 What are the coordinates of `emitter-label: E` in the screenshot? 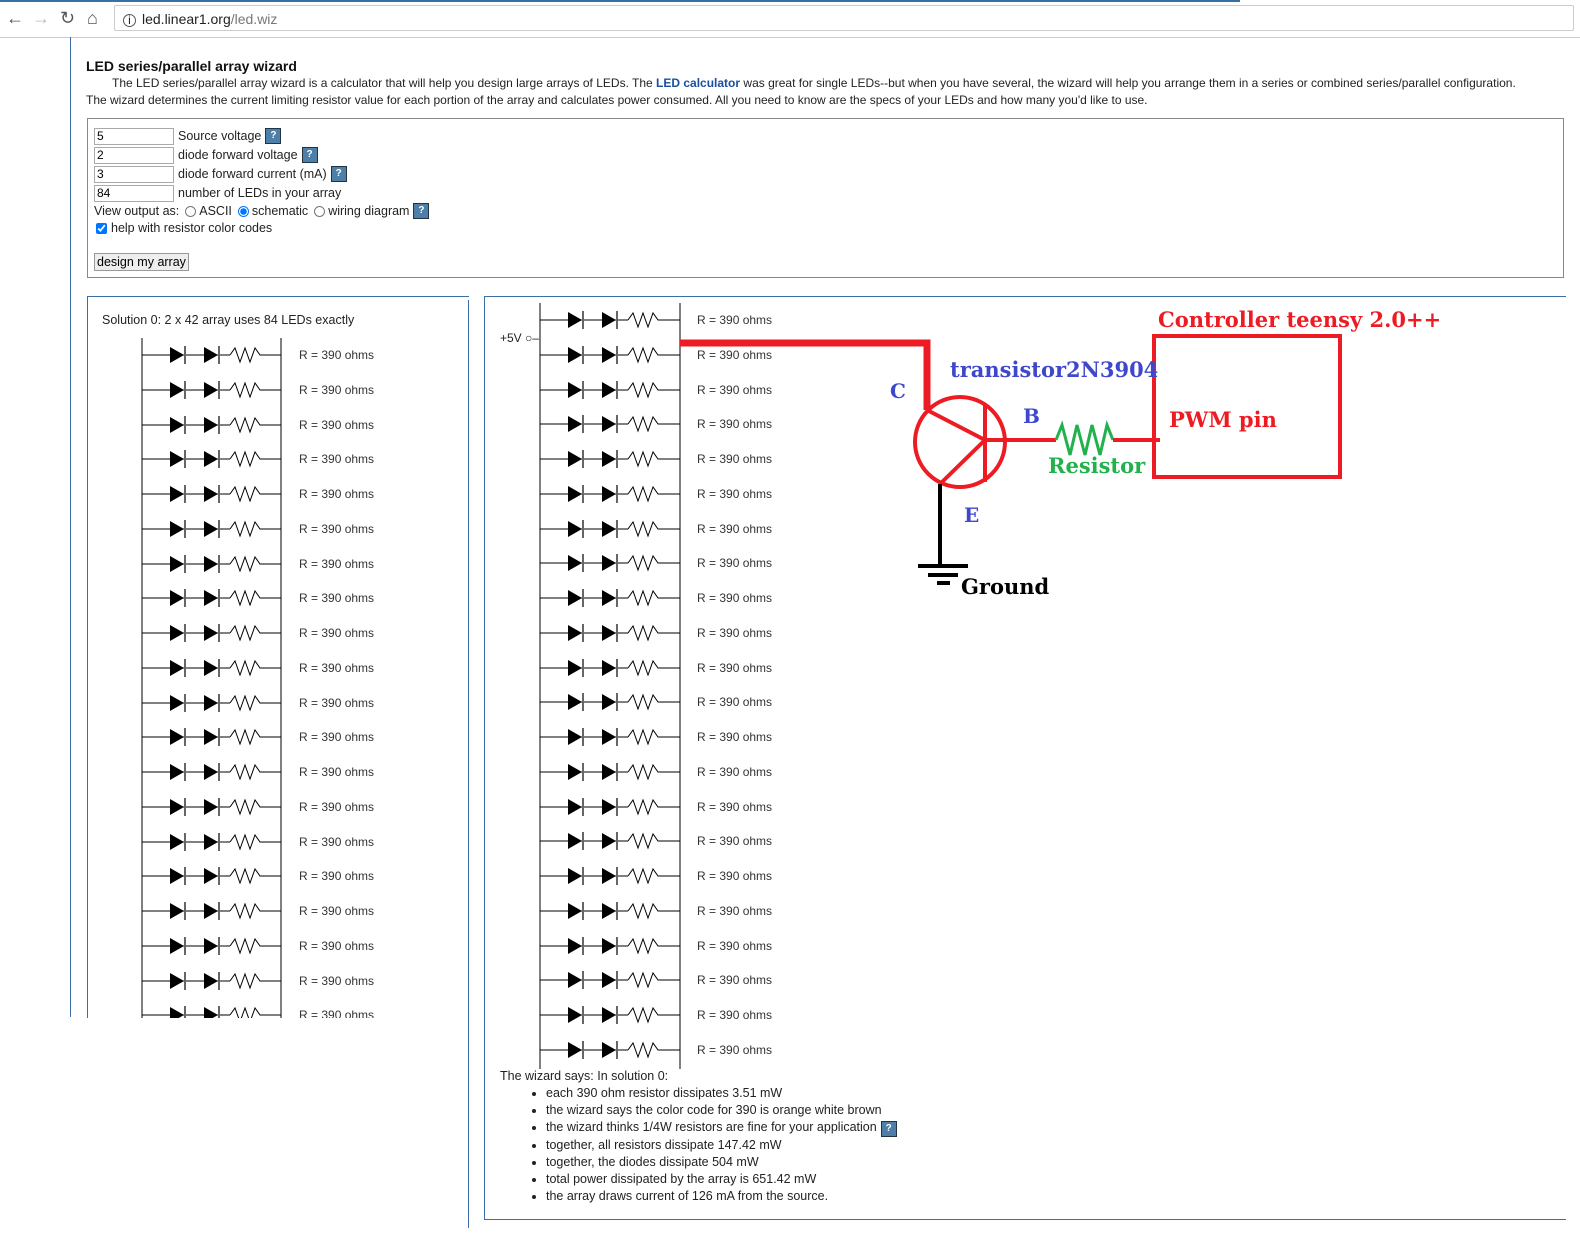 It's located at (972, 515).